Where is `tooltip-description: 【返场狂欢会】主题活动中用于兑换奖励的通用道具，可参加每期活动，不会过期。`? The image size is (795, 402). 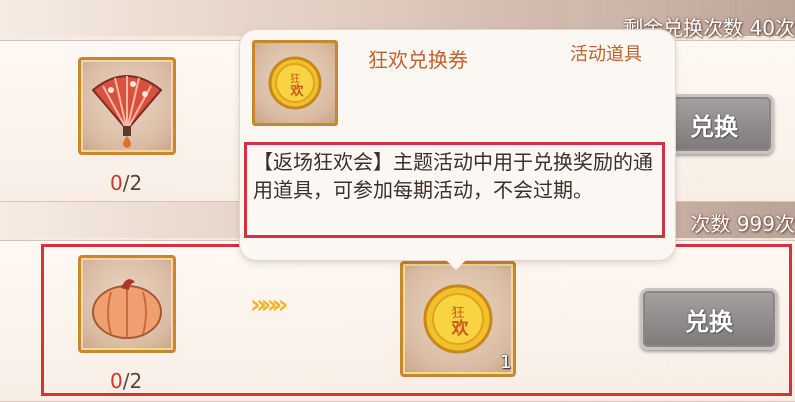 tooltip-description: 【返场狂欢会】主题活动中用于兑换奖励的通用道具，可参加每期活动，不会过期。 is located at coordinates (454, 190).